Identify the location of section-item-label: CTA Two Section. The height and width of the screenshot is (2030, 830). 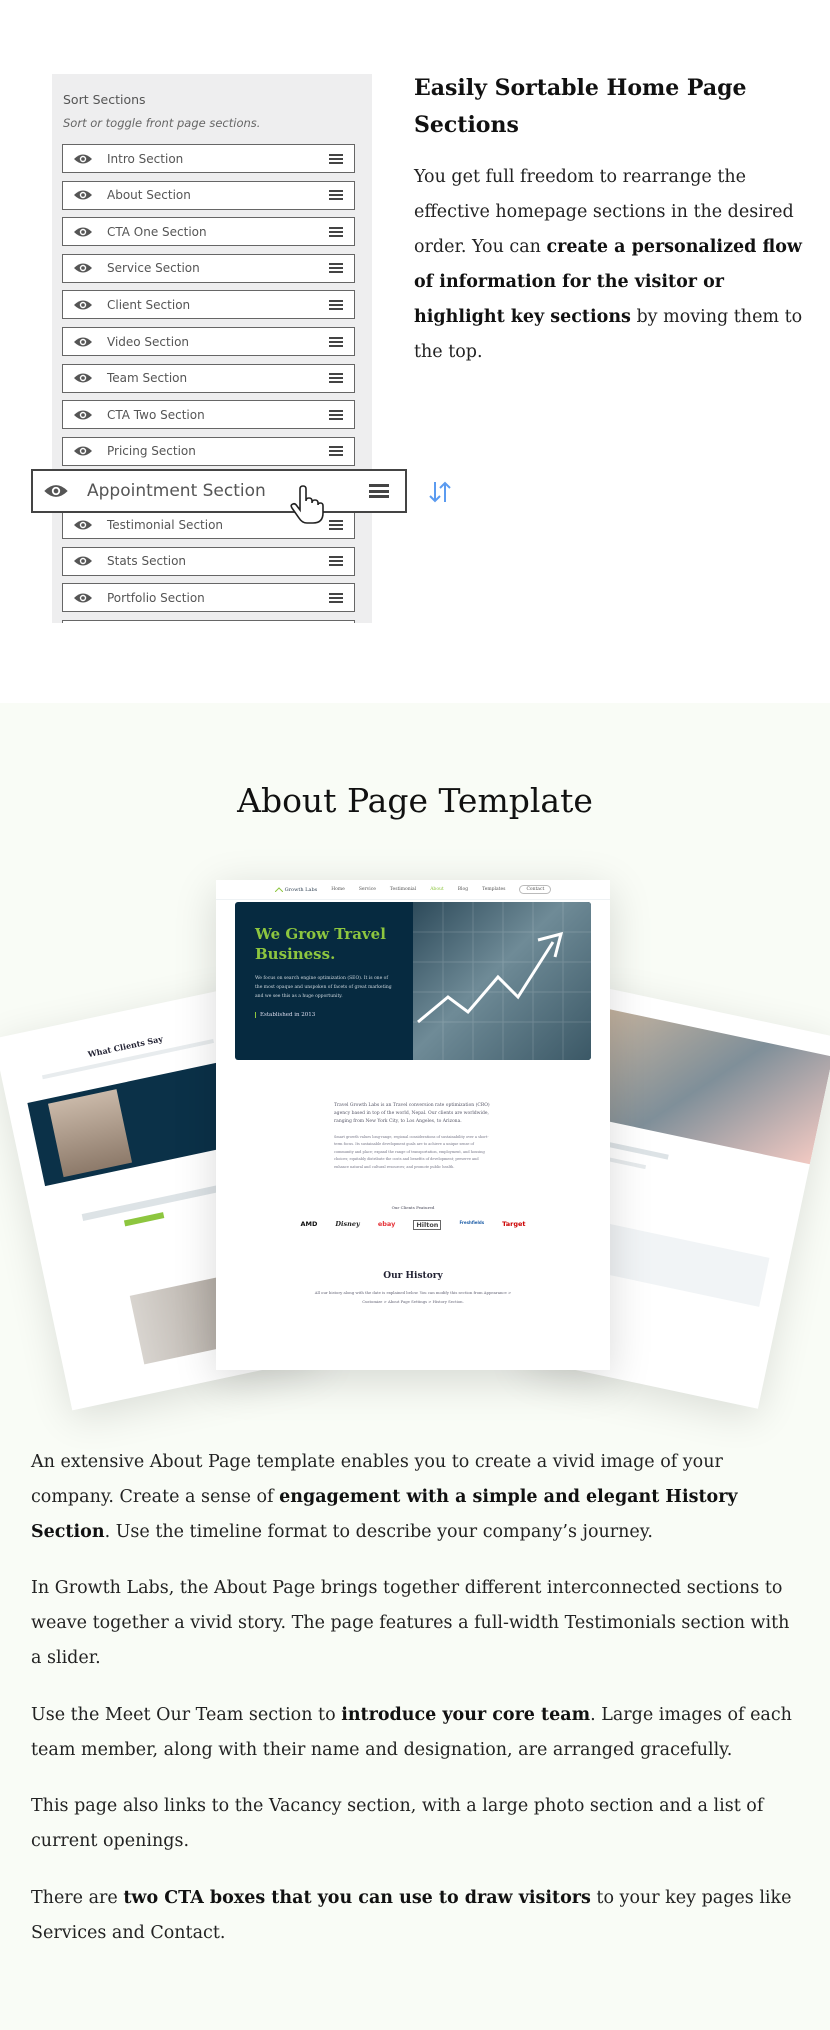
(156, 414).